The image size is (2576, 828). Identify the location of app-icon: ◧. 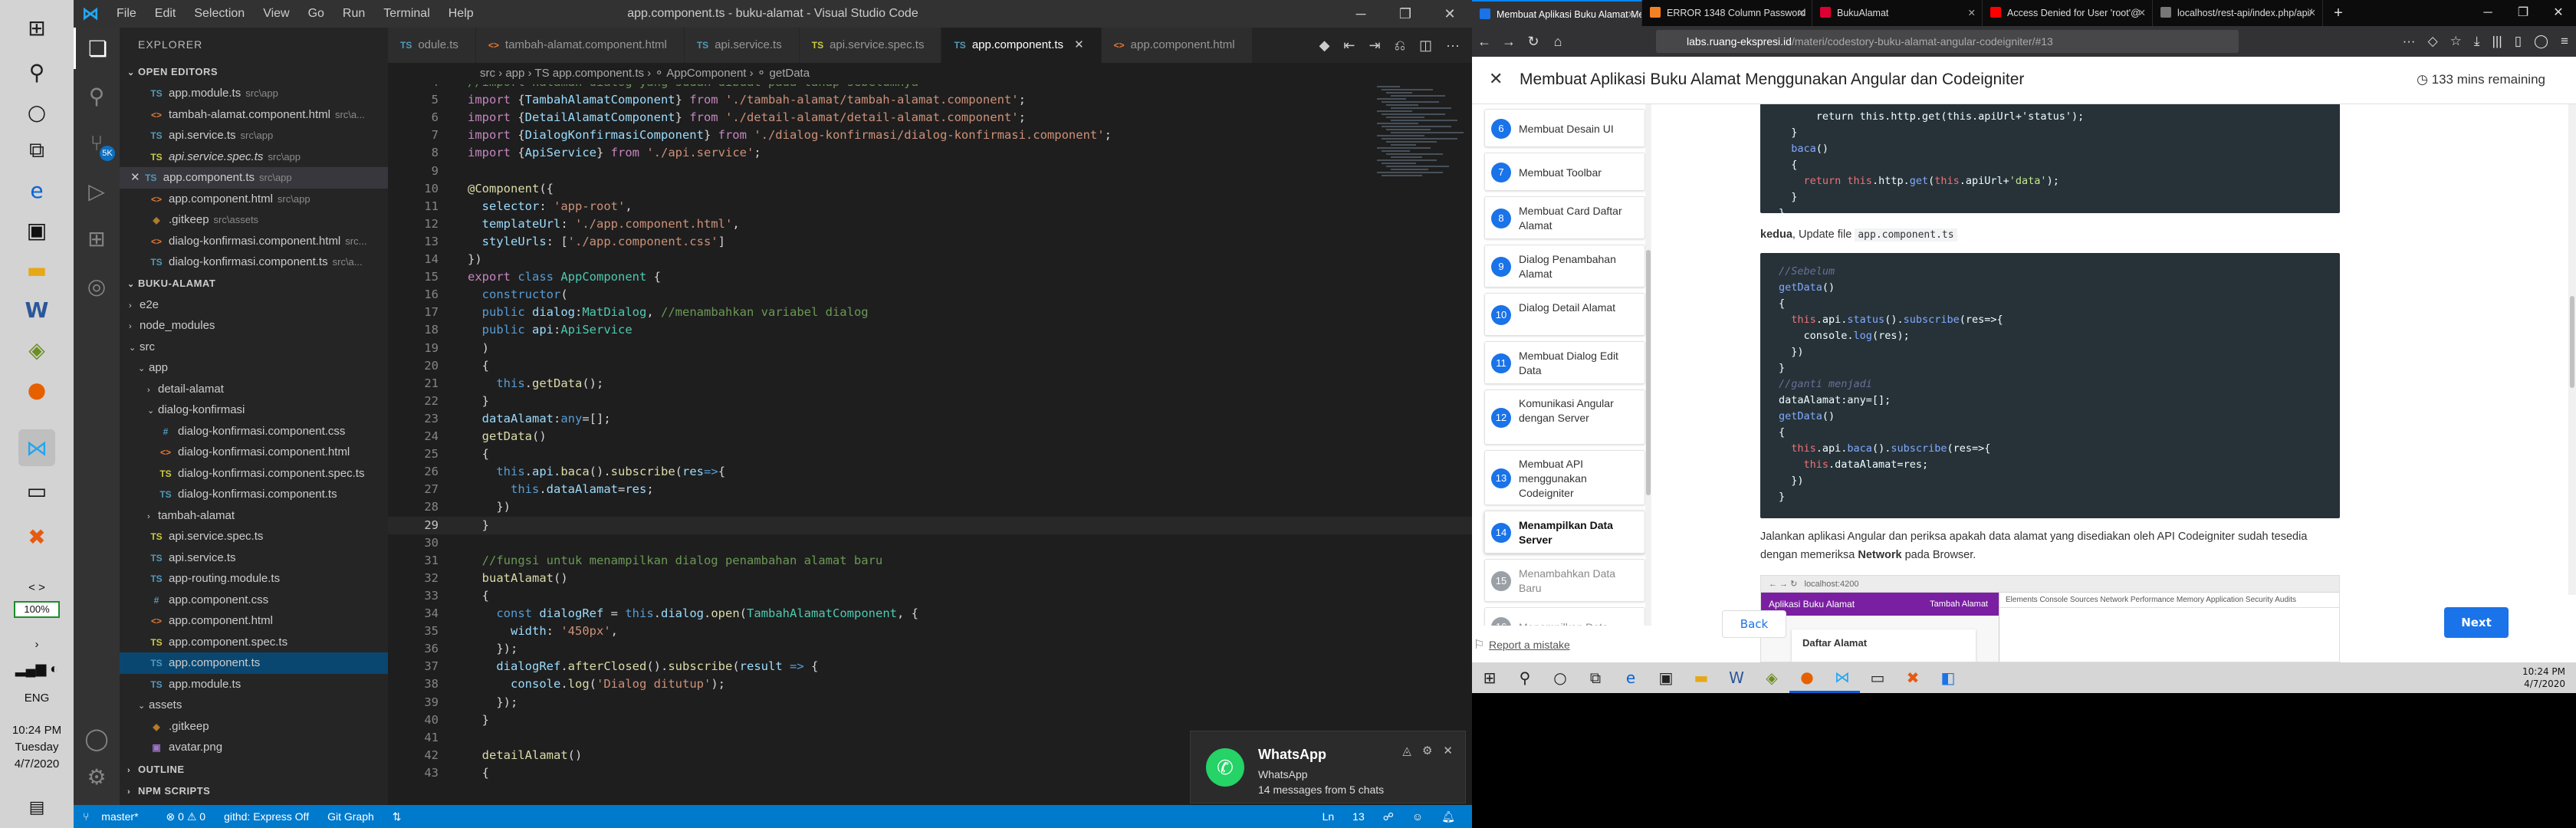
(1948, 677).